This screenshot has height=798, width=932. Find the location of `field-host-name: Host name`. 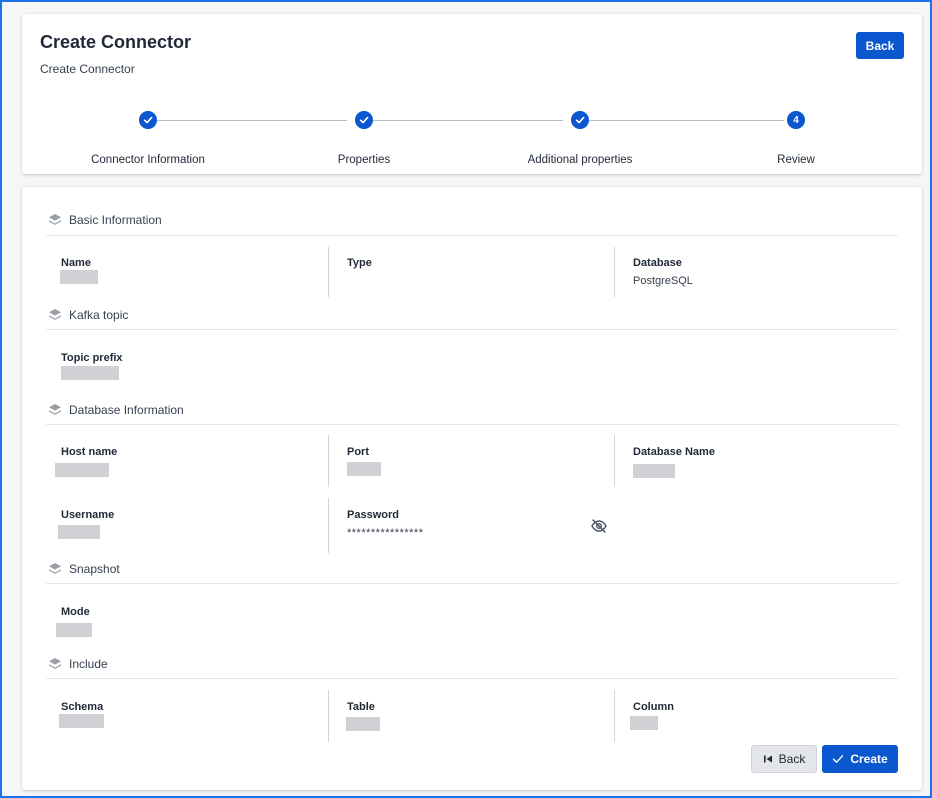

field-host-name: Host name is located at coordinates (89, 452).